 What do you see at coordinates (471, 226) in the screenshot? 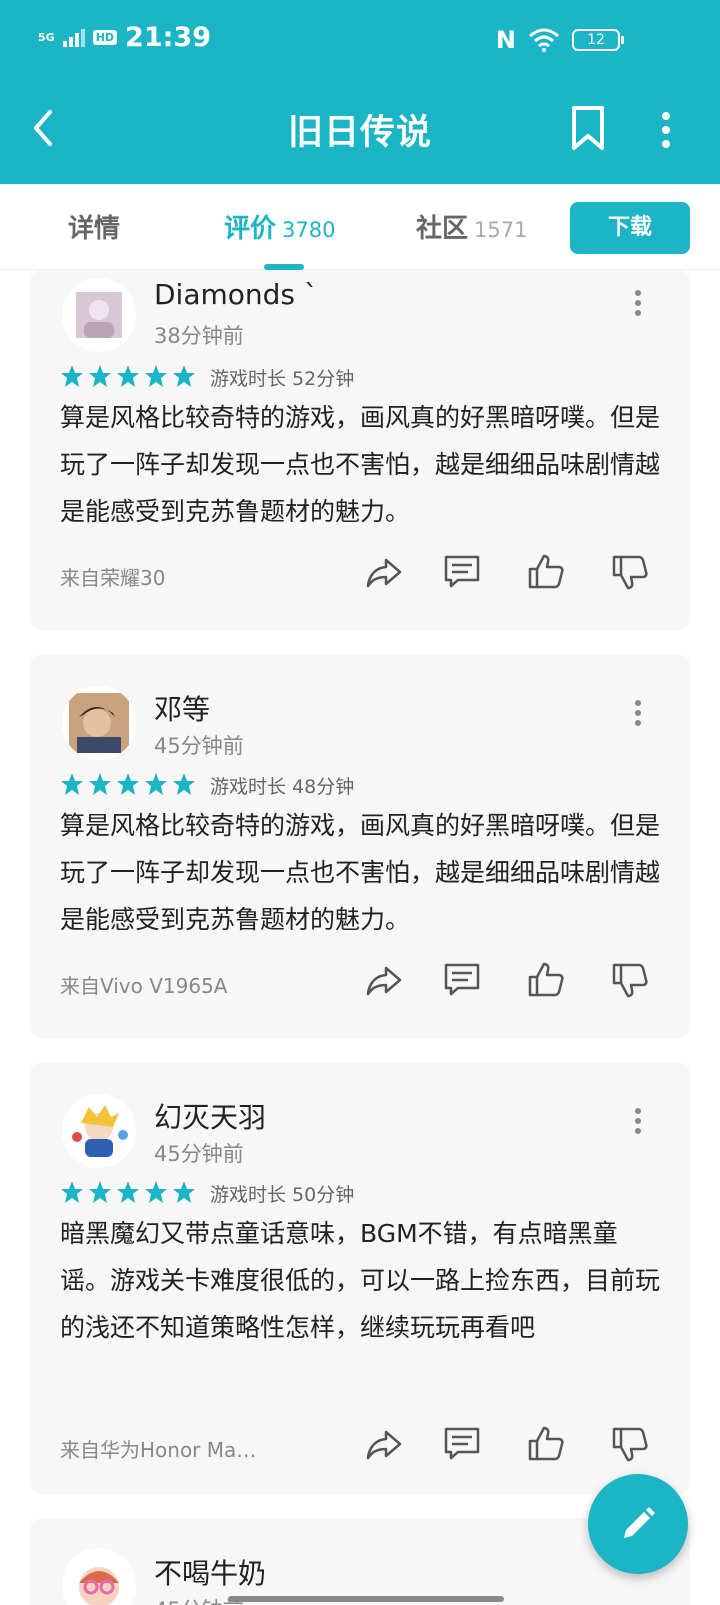
I see `tab-community: 社区 1571` at bounding box center [471, 226].